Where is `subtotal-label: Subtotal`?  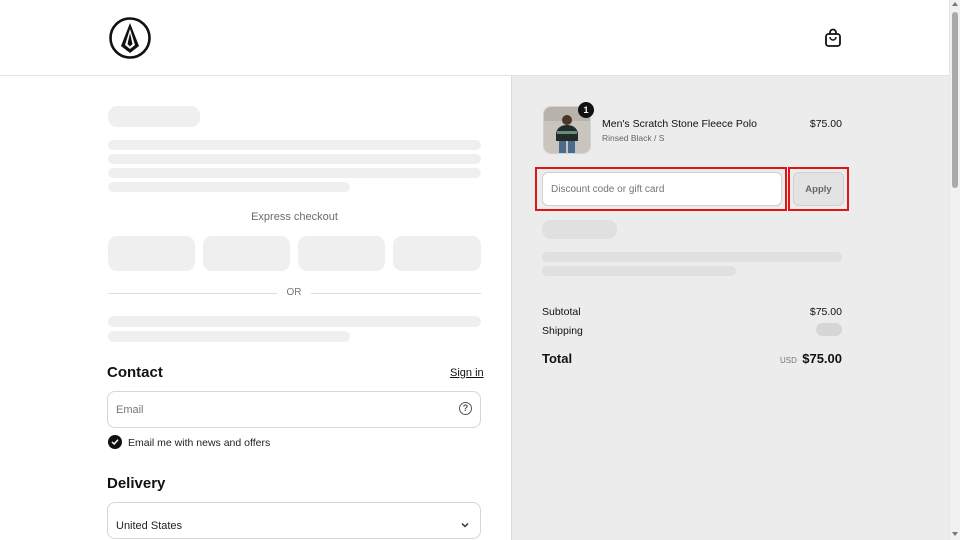 subtotal-label: Subtotal is located at coordinates (561, 312).